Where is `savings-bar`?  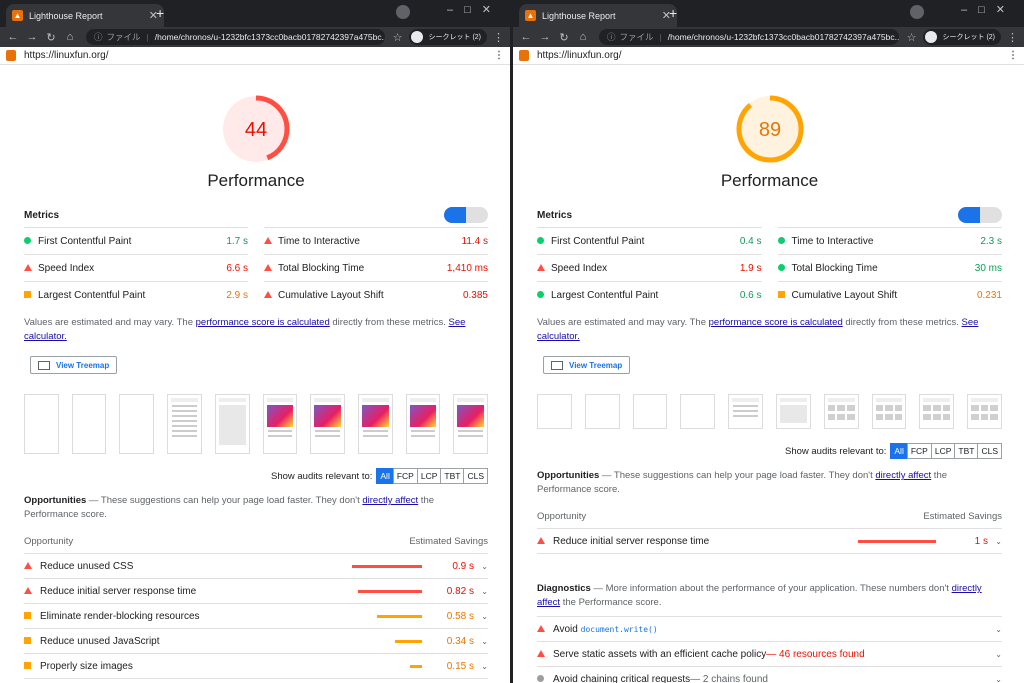 savings-bar is located at coordinates (416, 666).